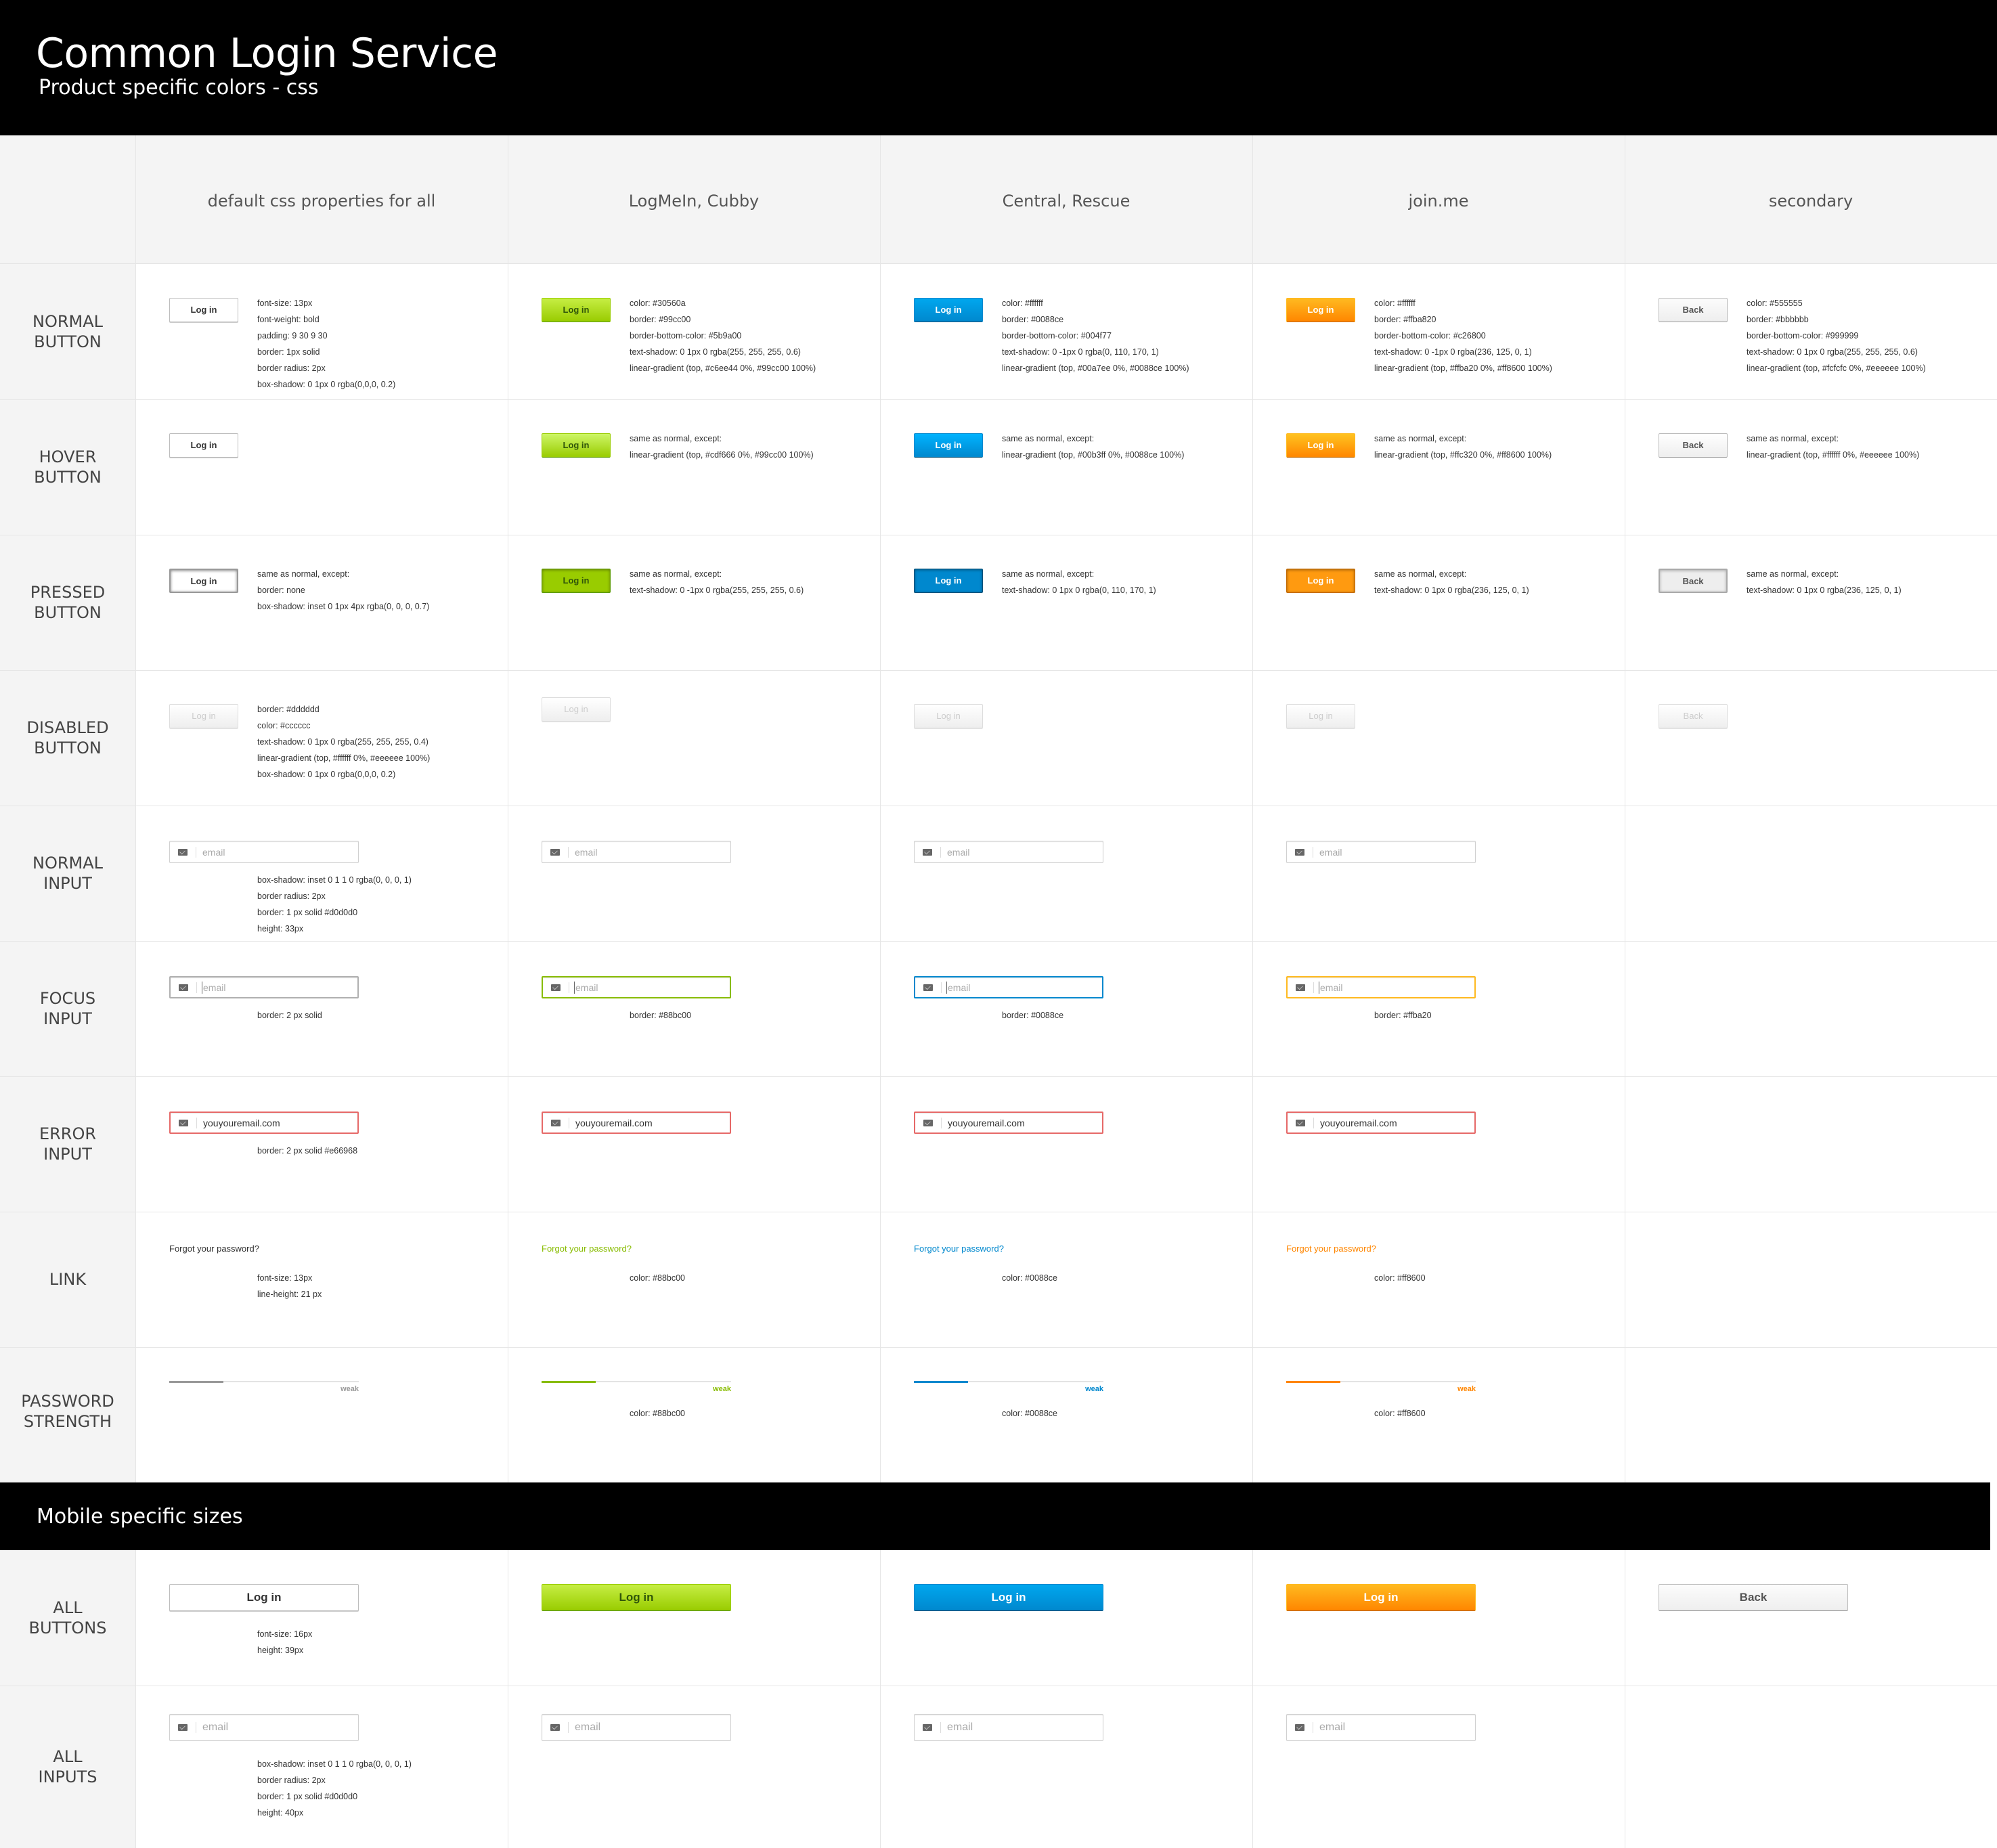 This screenshot has width=1997, height=1848. I want to click on back-button-mobile-secondary: Back, so click(1753, 1598).